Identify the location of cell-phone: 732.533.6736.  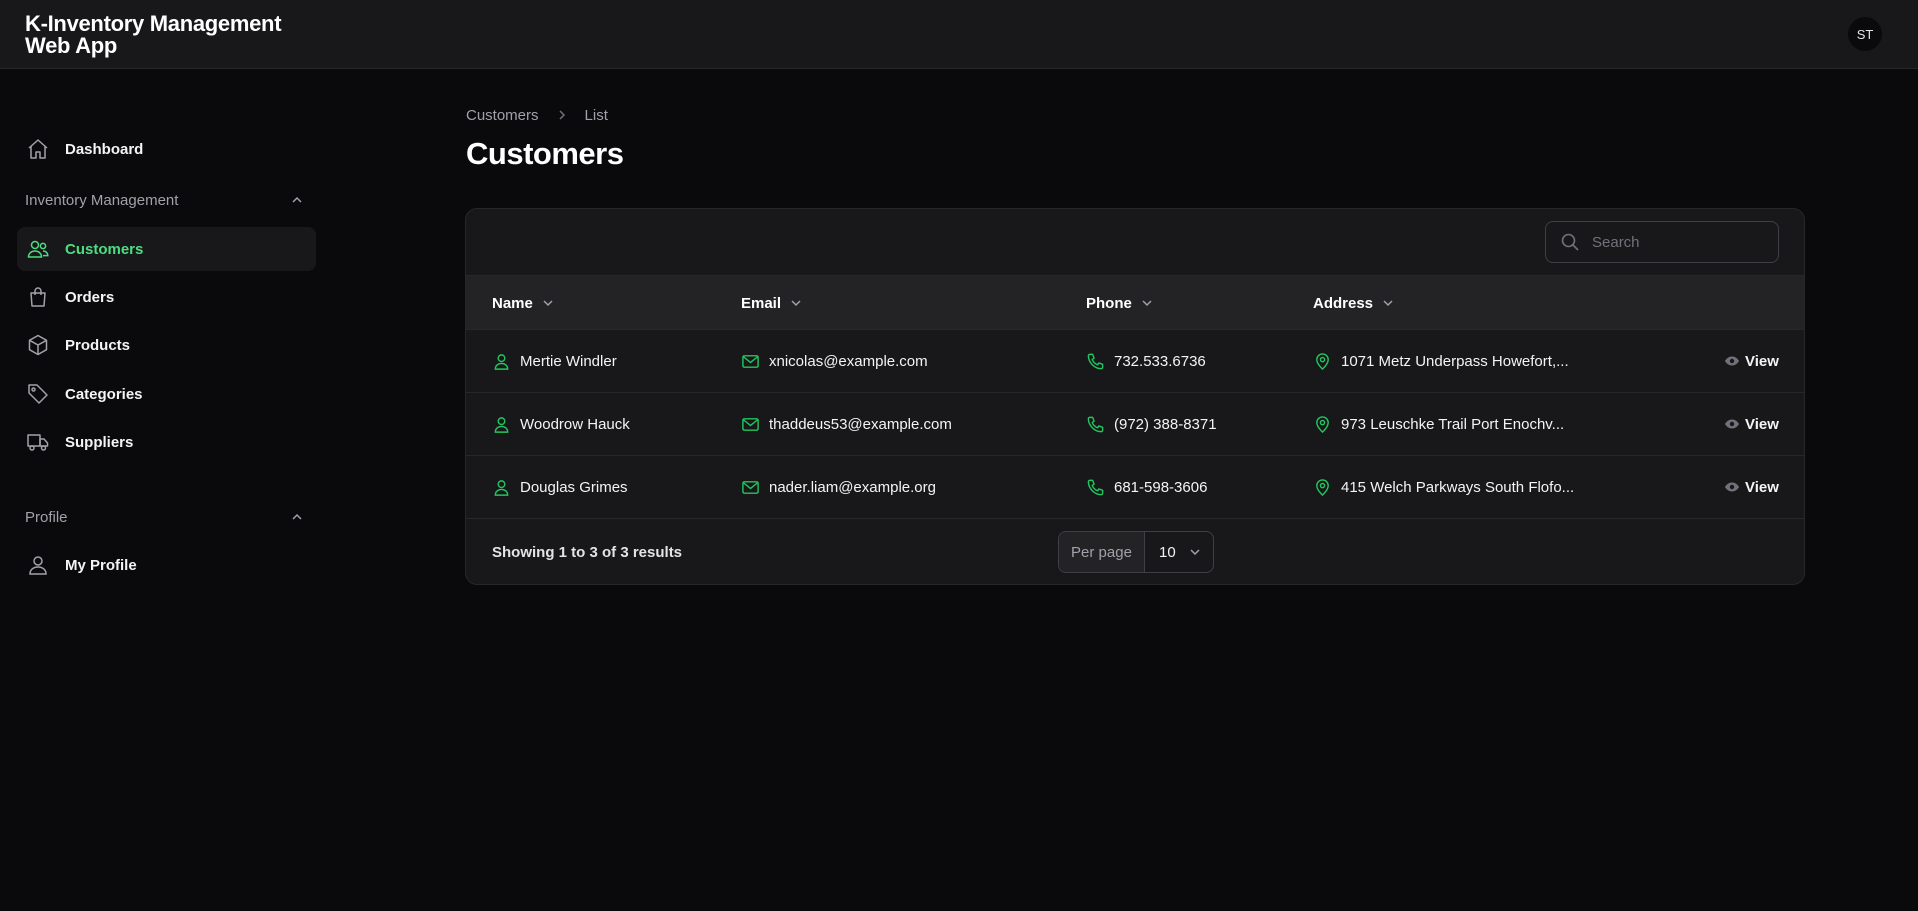
(1146, 361).